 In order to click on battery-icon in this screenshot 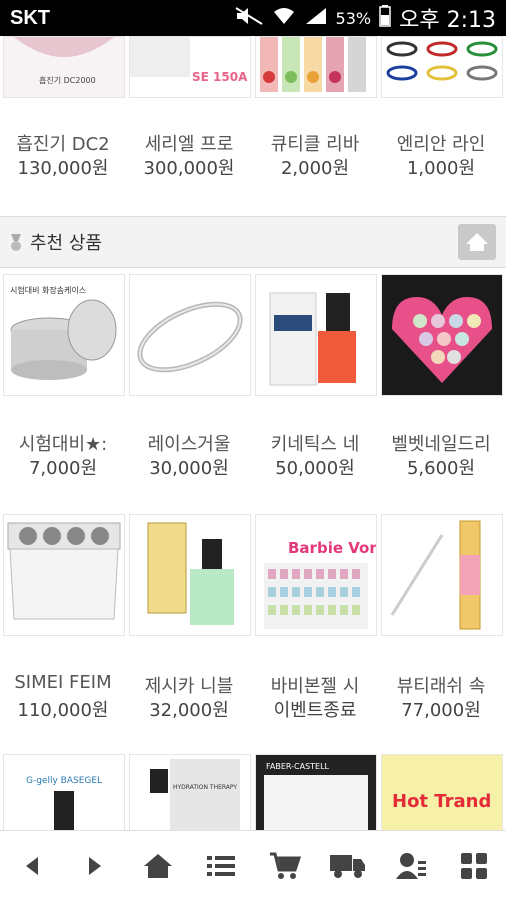, I will do `click(385, 18)`.